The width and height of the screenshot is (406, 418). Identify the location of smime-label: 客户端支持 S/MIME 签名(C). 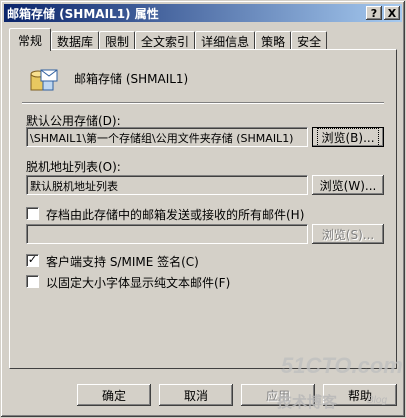
(122, 262).